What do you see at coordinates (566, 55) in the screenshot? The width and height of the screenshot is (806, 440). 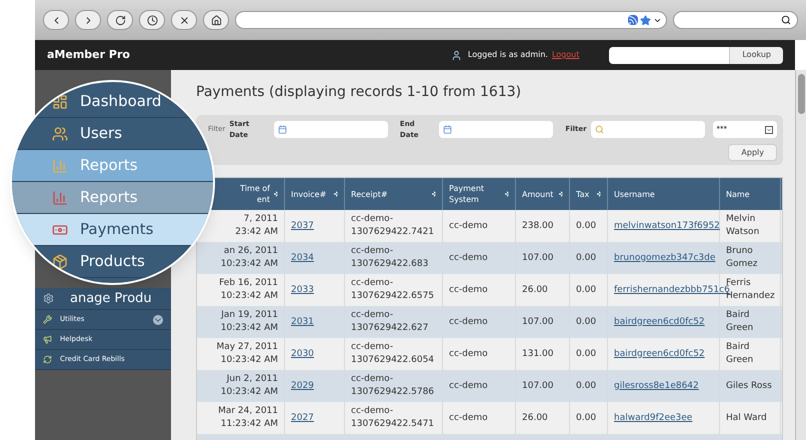 I see `logout-link: Logout` at bounding box center [566, 55].